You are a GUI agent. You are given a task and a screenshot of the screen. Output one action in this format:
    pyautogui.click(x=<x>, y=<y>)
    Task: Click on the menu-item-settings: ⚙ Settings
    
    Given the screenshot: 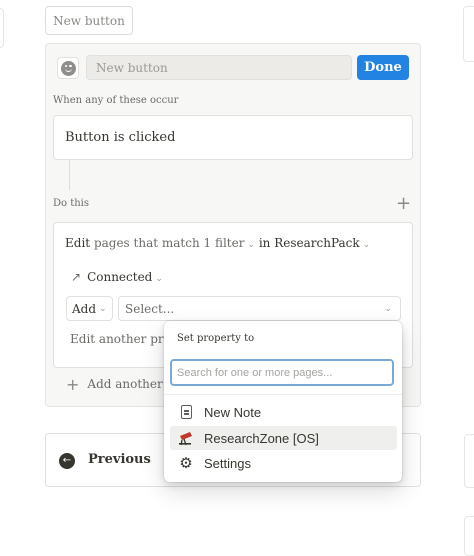 What is the action you would take?
    pyautogui.click(x=283, y=463)
    